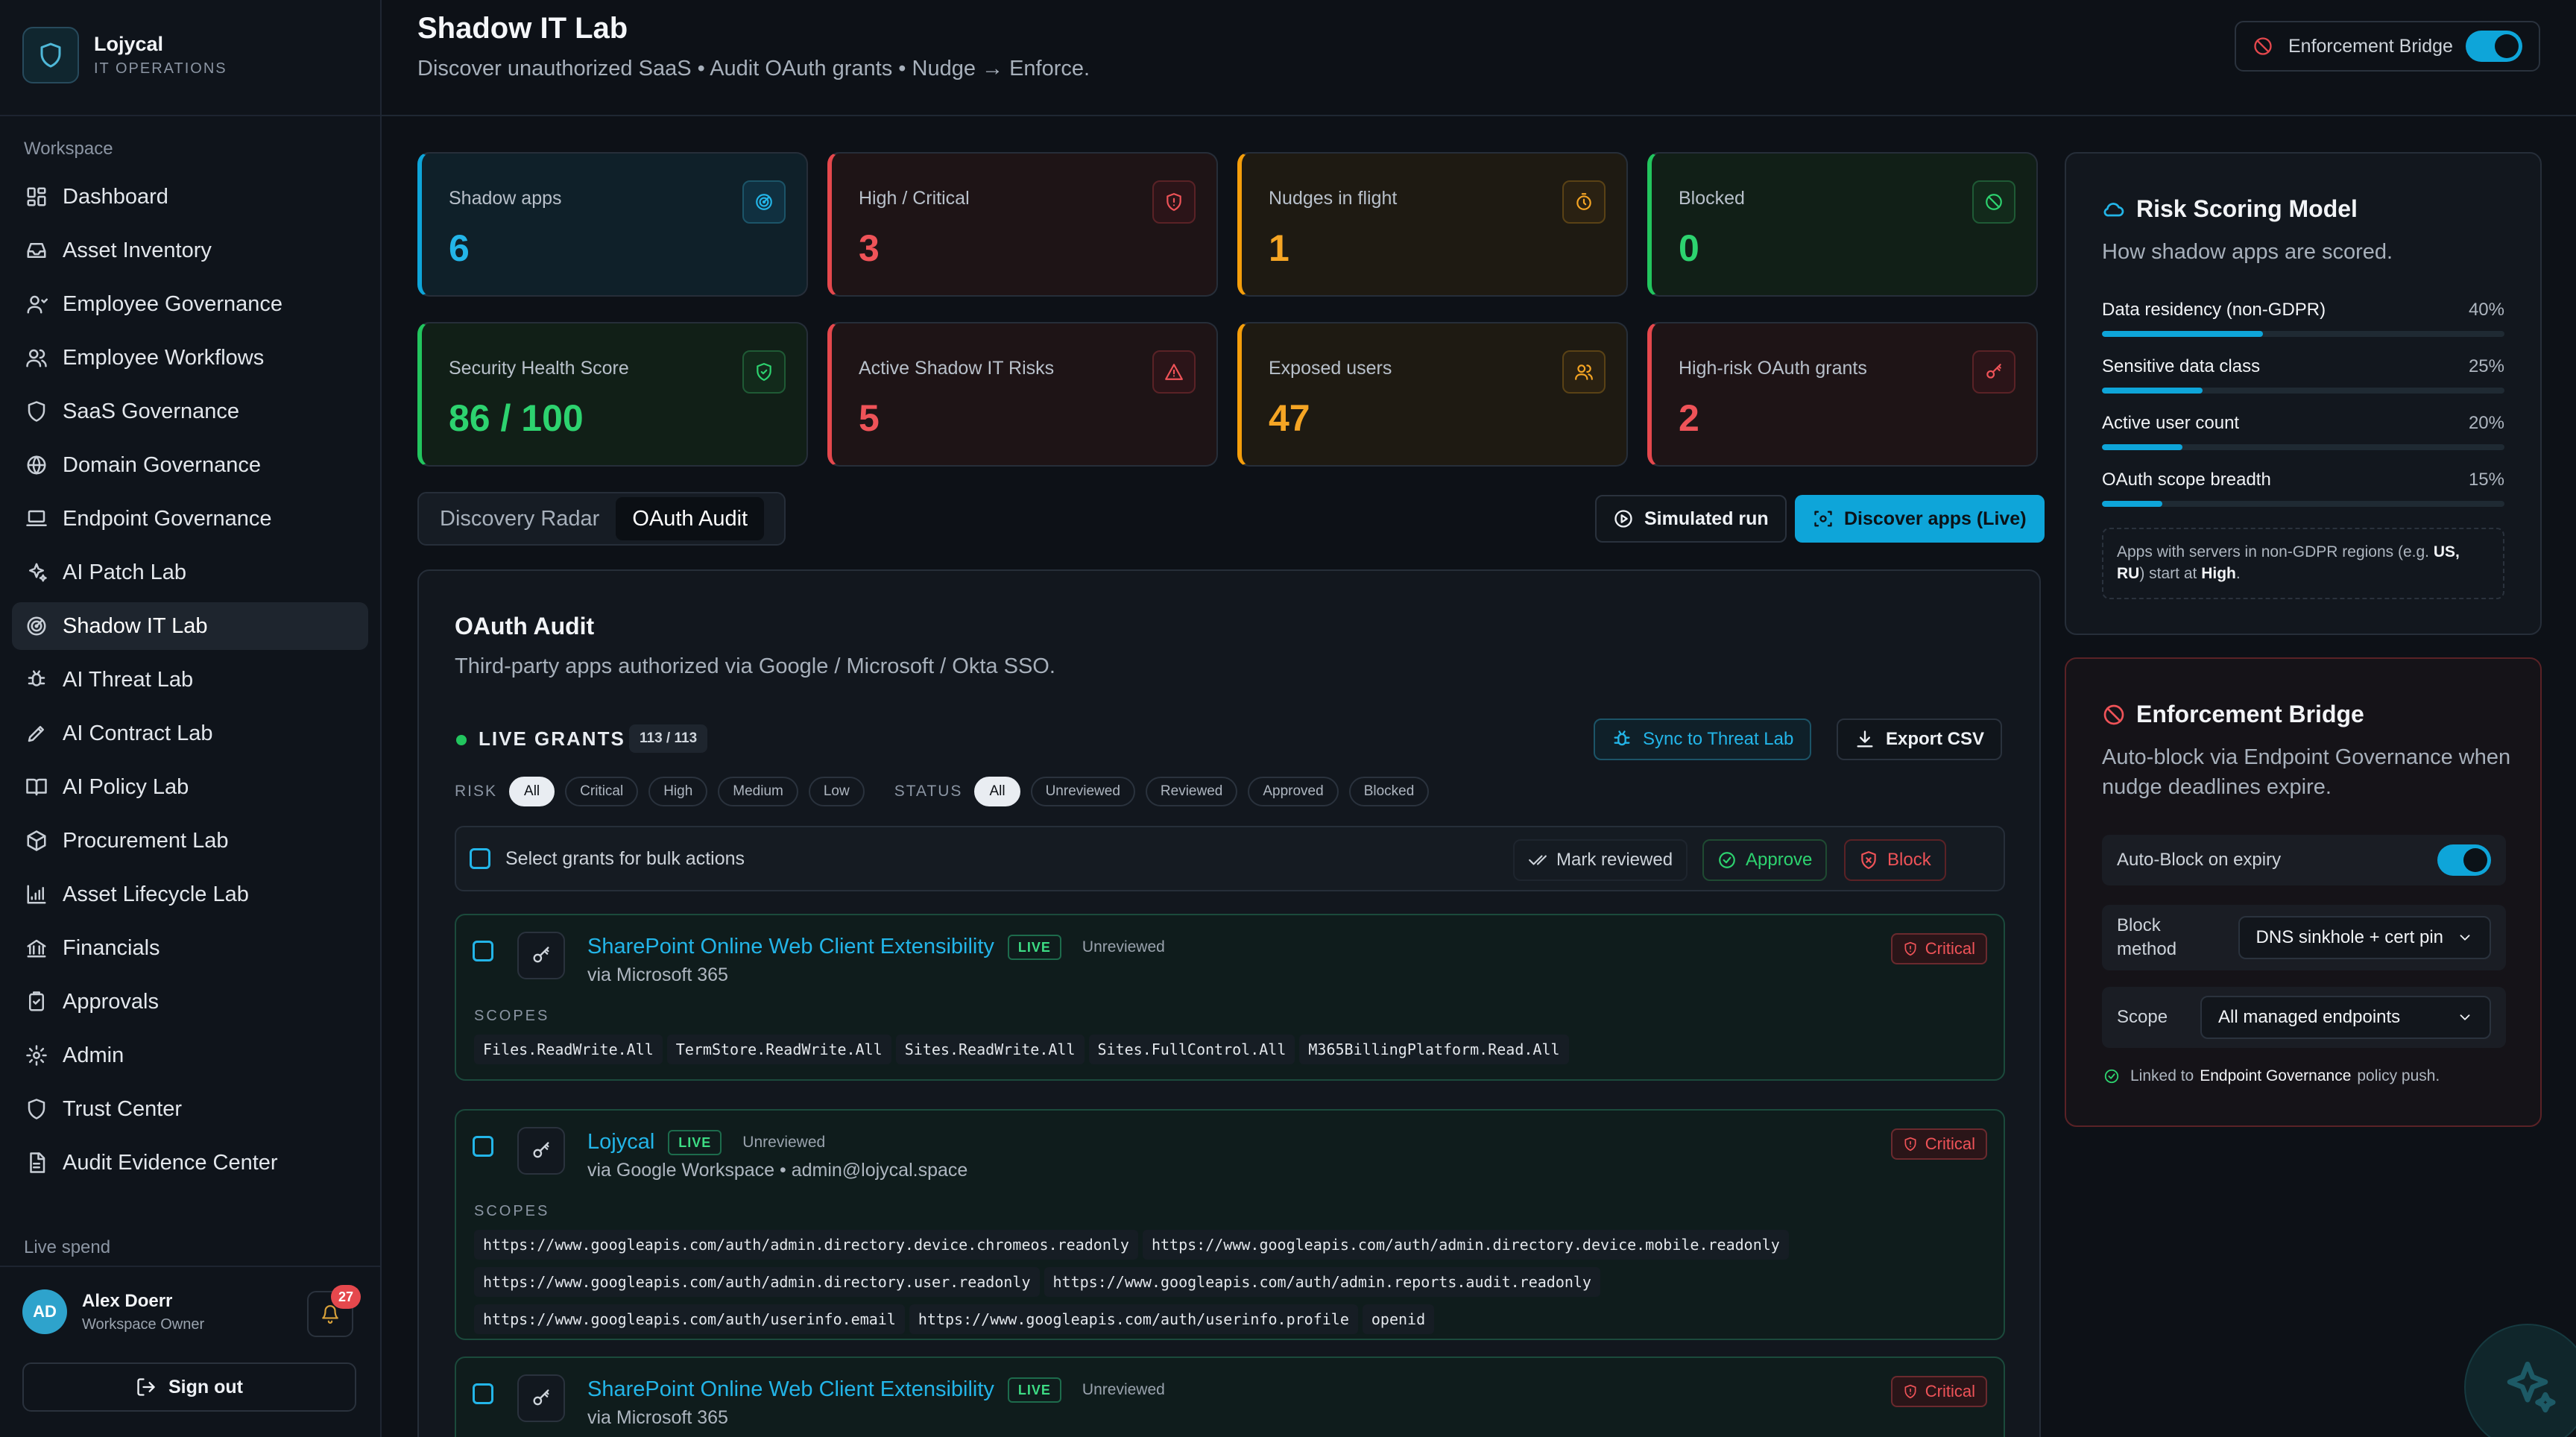  What do you see at coordinates (190, 572) in the screenshot?
I see `sidebar-item-ai-patch-lab: AI Patch Lab` at bounding box center [190, 572].